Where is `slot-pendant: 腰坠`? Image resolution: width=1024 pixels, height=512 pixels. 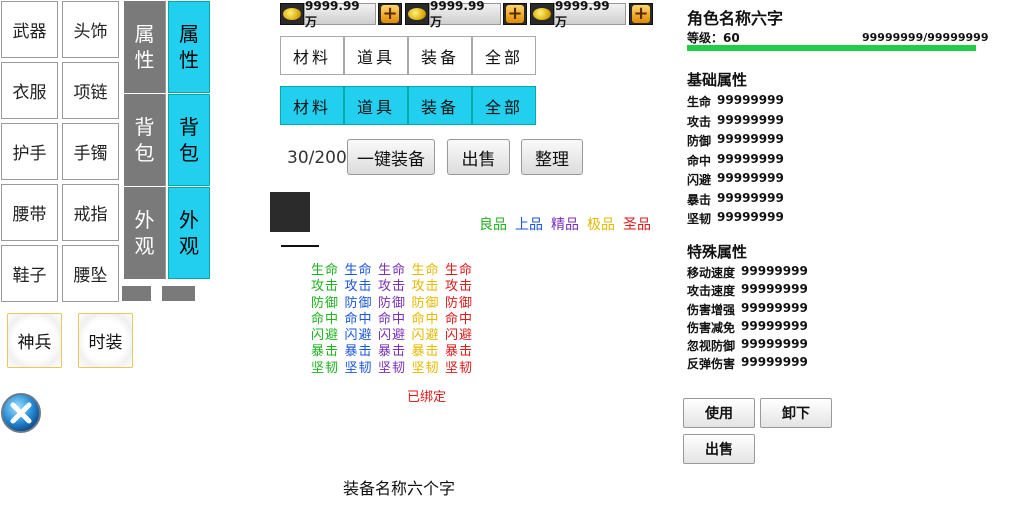
slot-pendant: 腰坠 is located at coordinates (90, 273).